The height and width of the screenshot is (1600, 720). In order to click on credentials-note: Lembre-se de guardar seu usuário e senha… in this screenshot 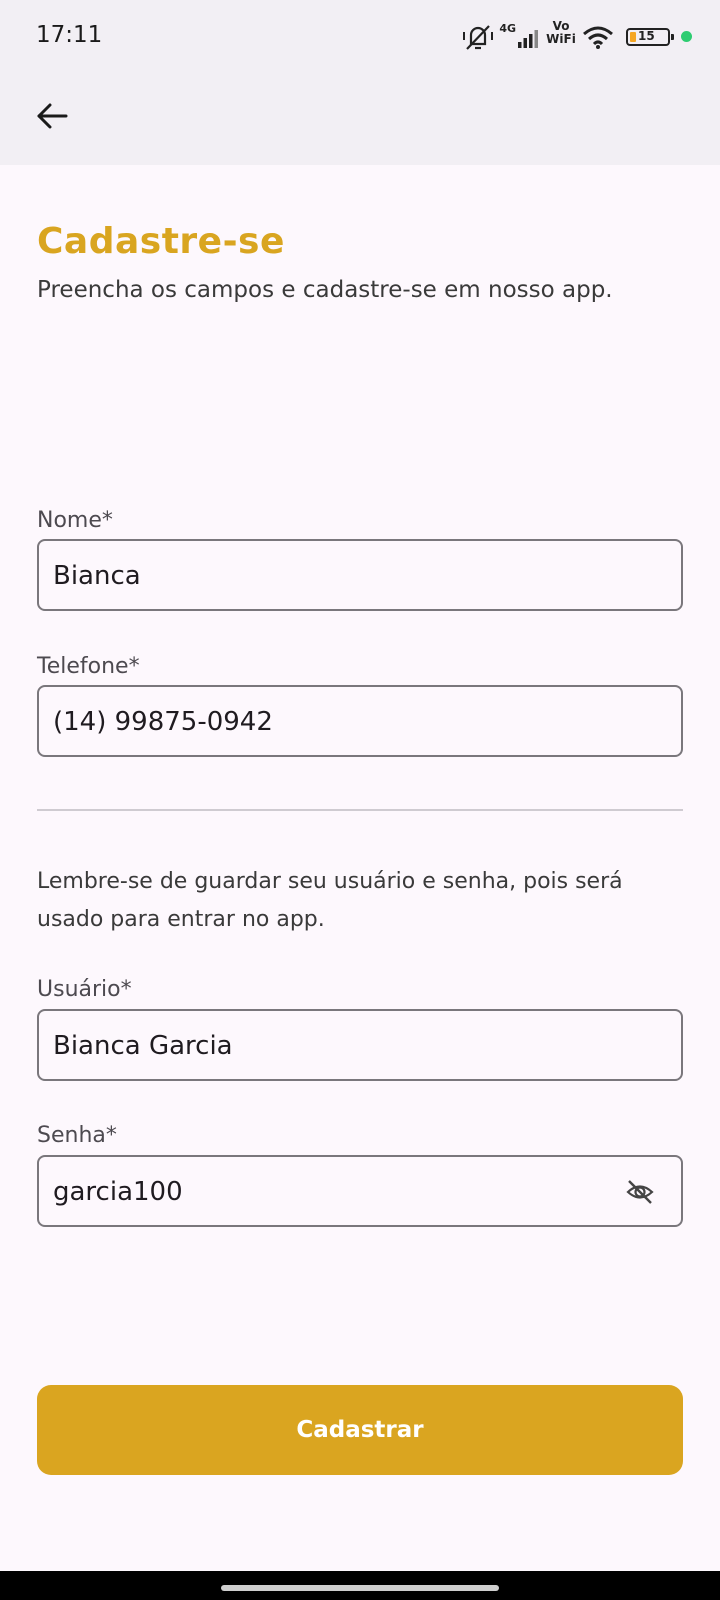, I will do `click(330, 900)`.